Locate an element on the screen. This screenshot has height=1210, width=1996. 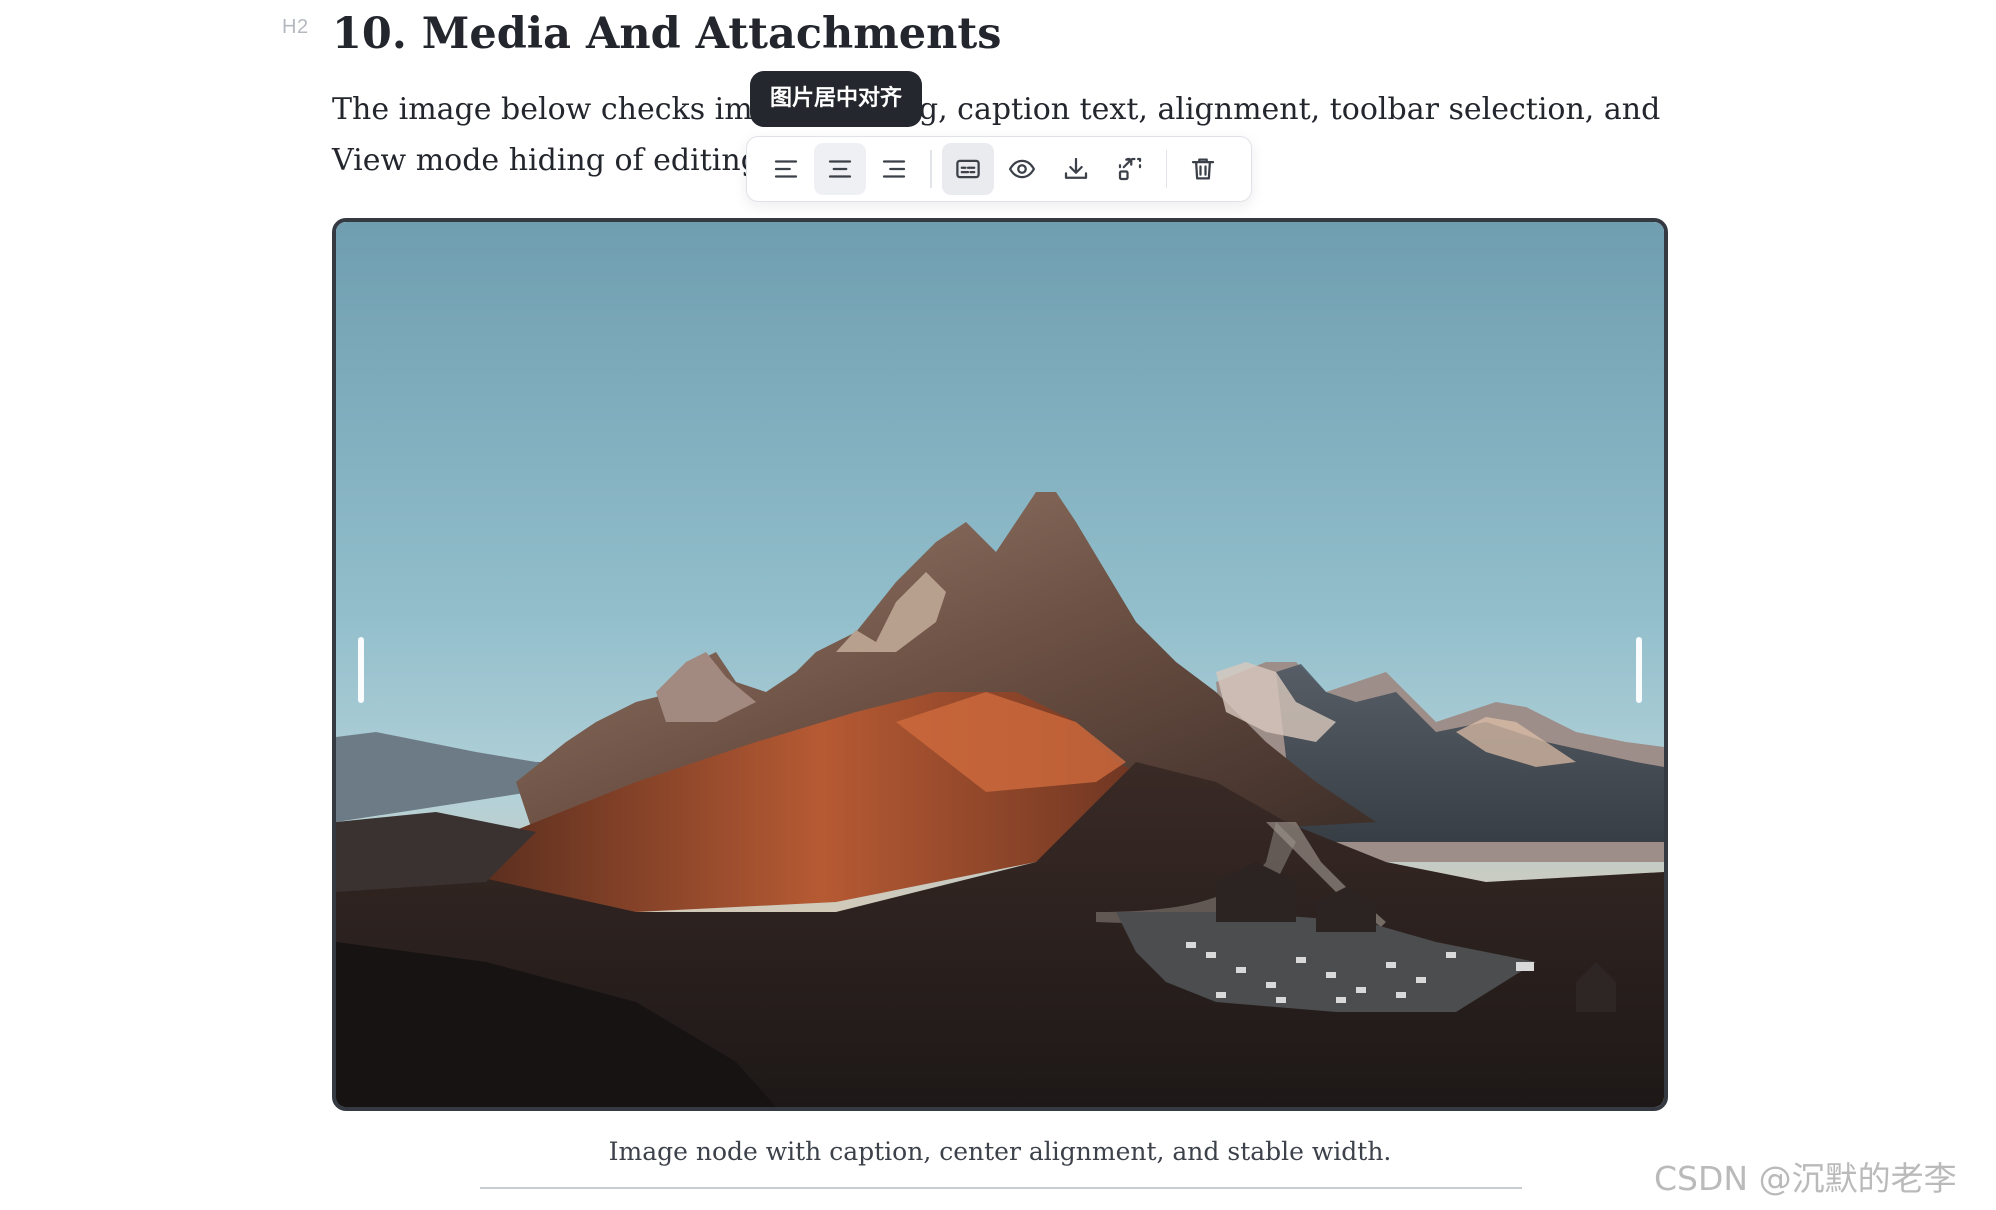
align-left-icon is located at coordinates (786, 169).